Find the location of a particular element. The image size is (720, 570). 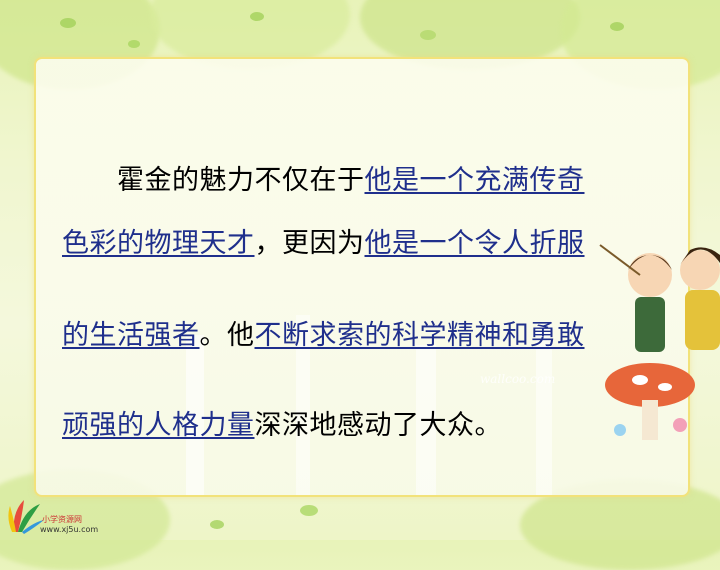

logo-name: 小学资源网 is located at coordinates (62, 519).